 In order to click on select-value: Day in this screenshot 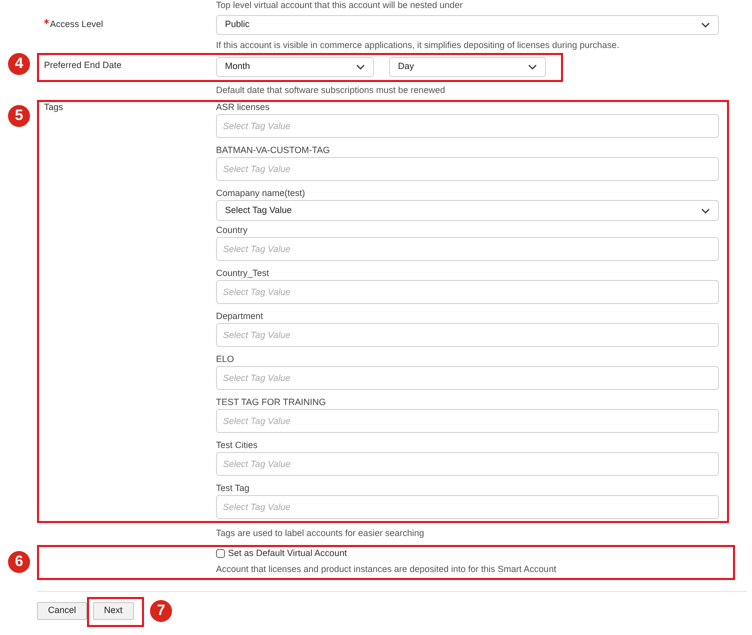, I will do `click(406, 67)`.